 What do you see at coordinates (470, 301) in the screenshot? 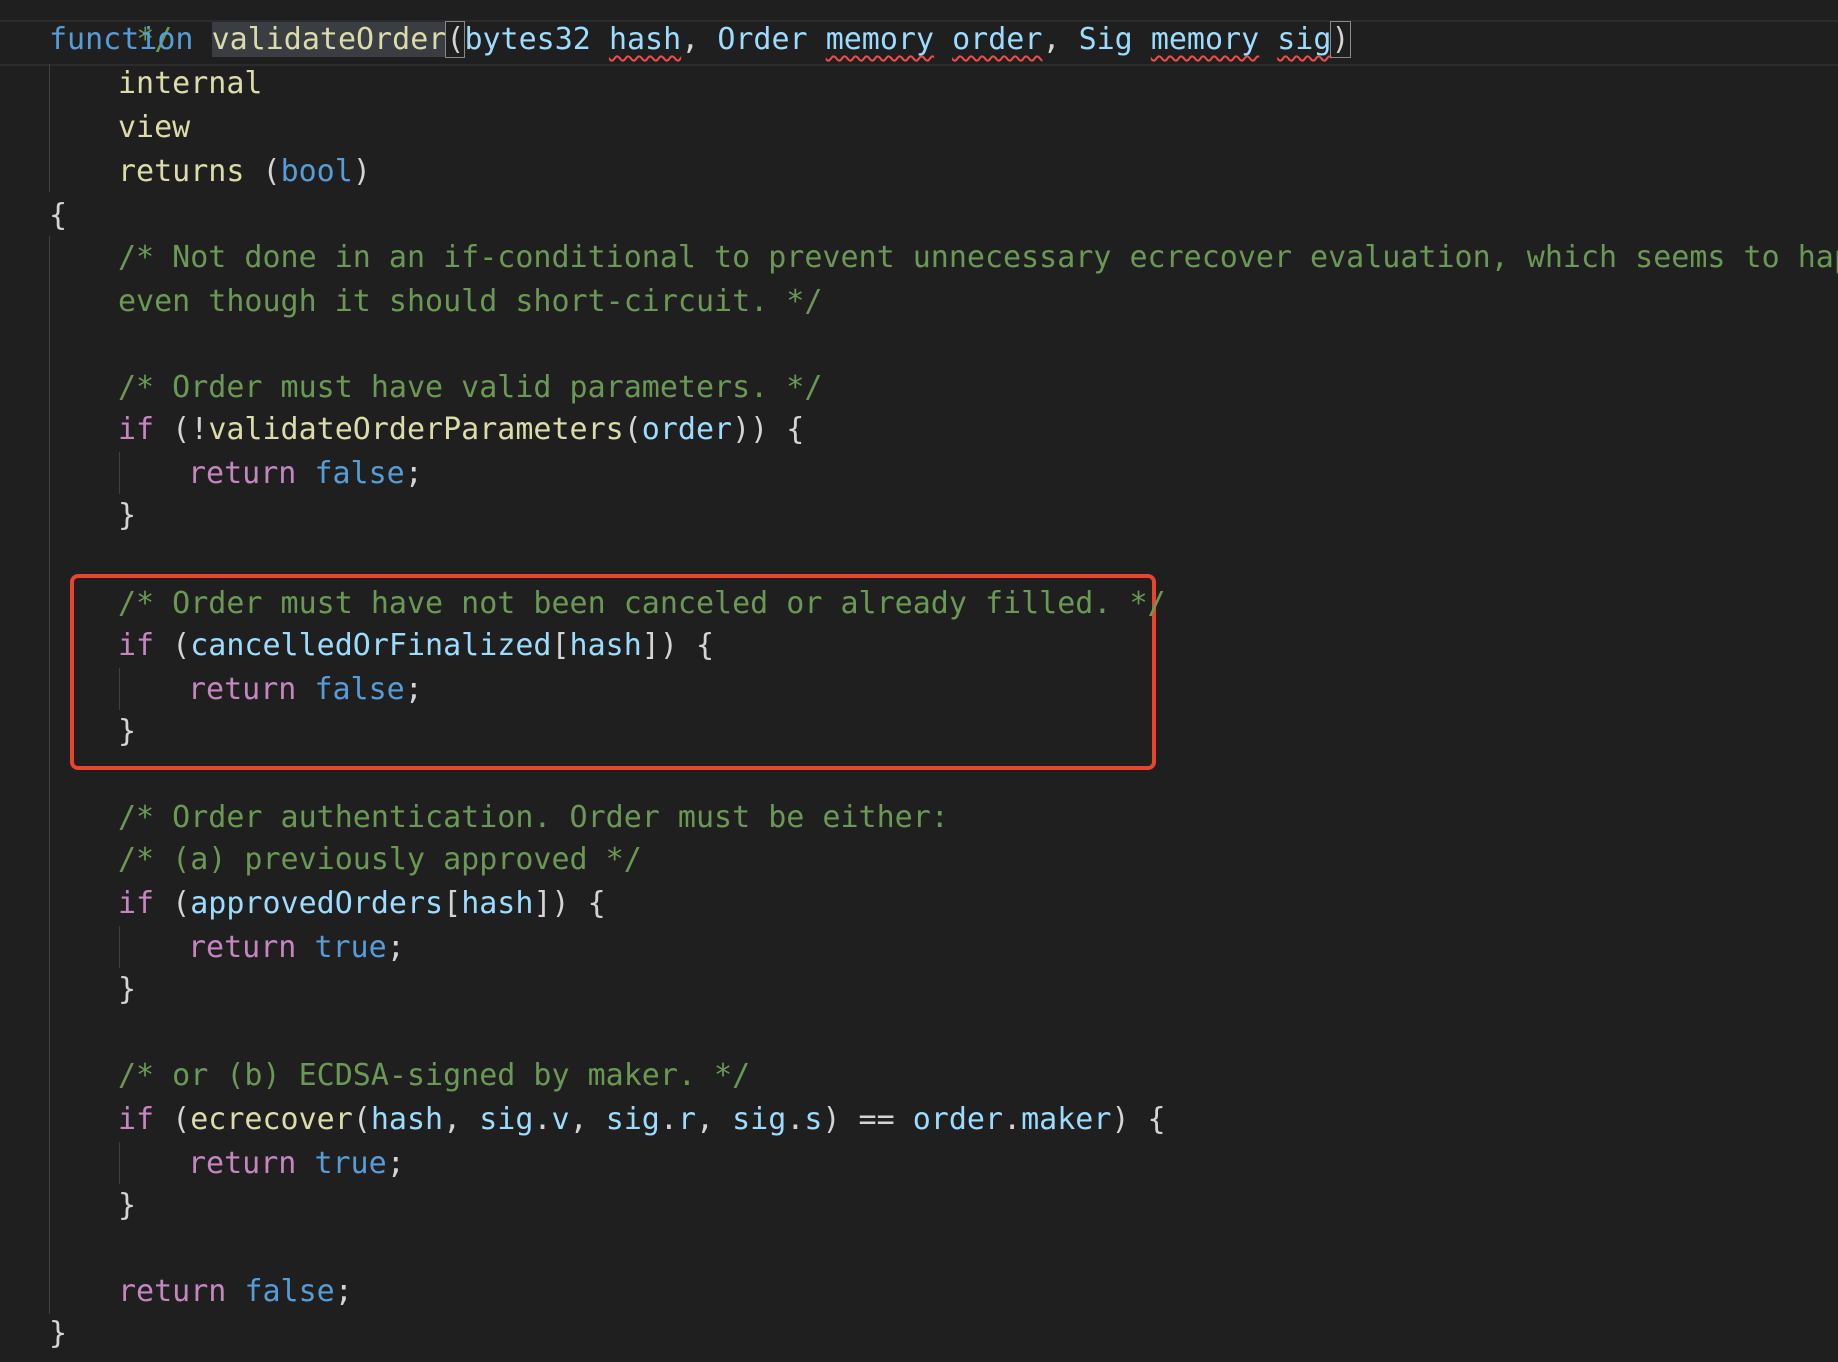
I see `comment: even though it should short-circuit. */` at bounding box center [470, 301].